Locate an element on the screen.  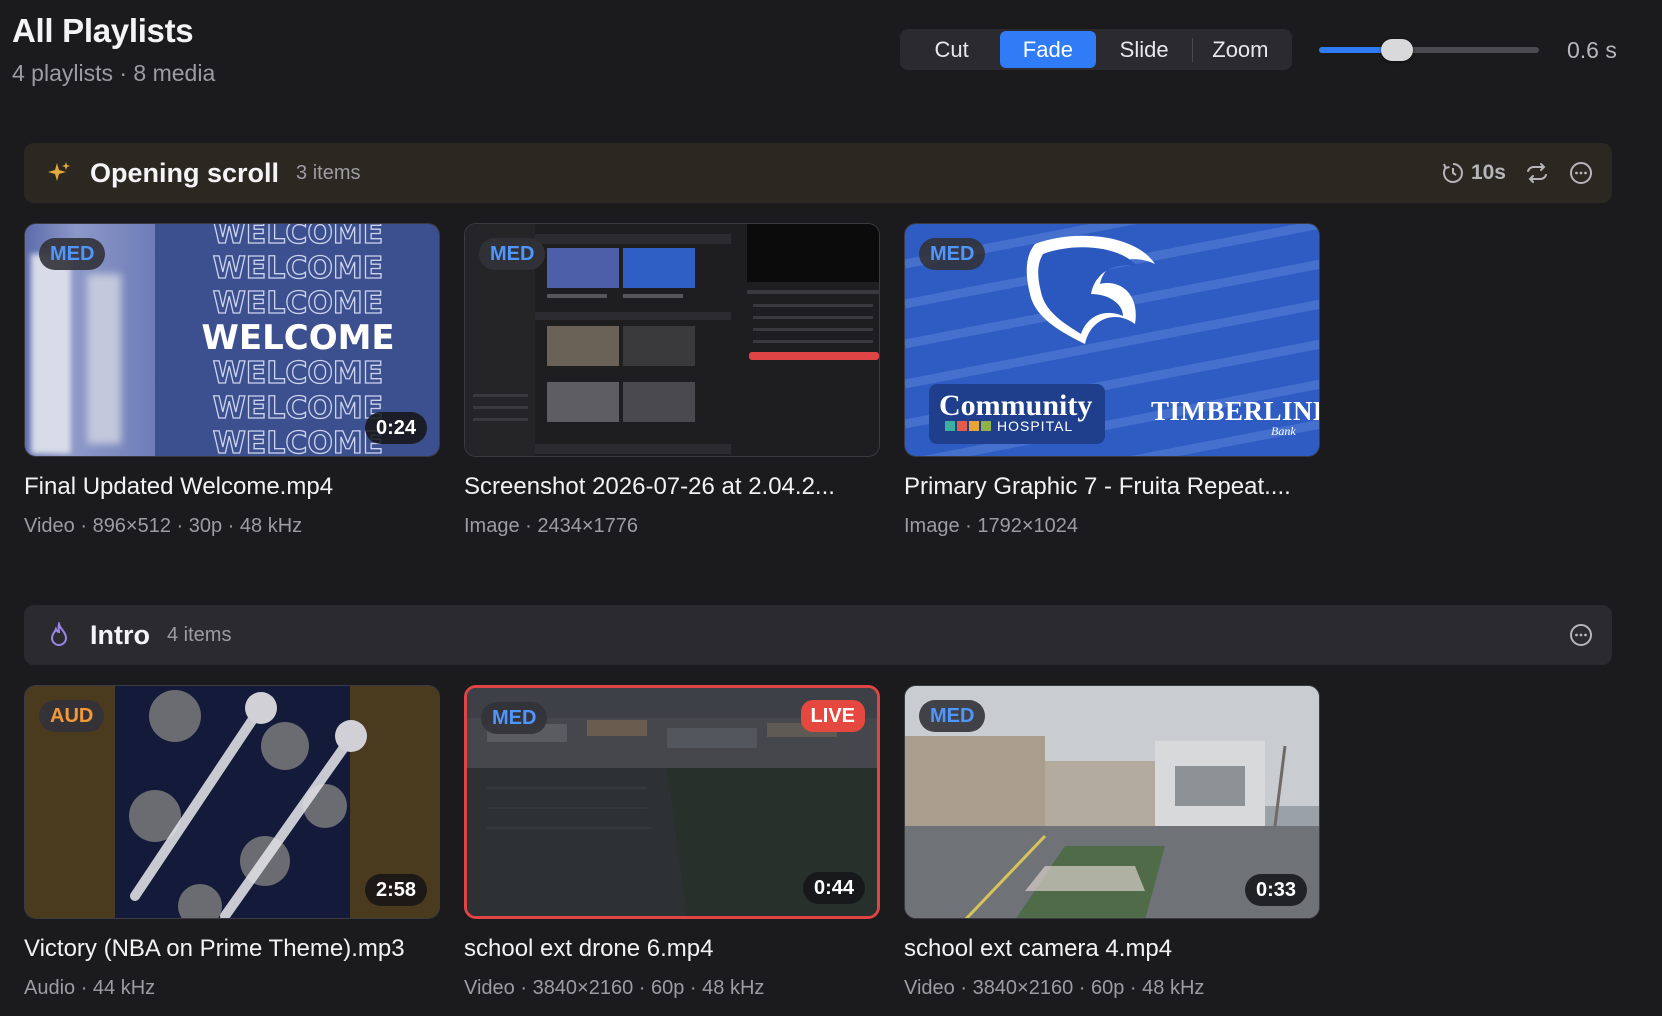
duration-badge: 2:58 is located at coordinates (395, 890).